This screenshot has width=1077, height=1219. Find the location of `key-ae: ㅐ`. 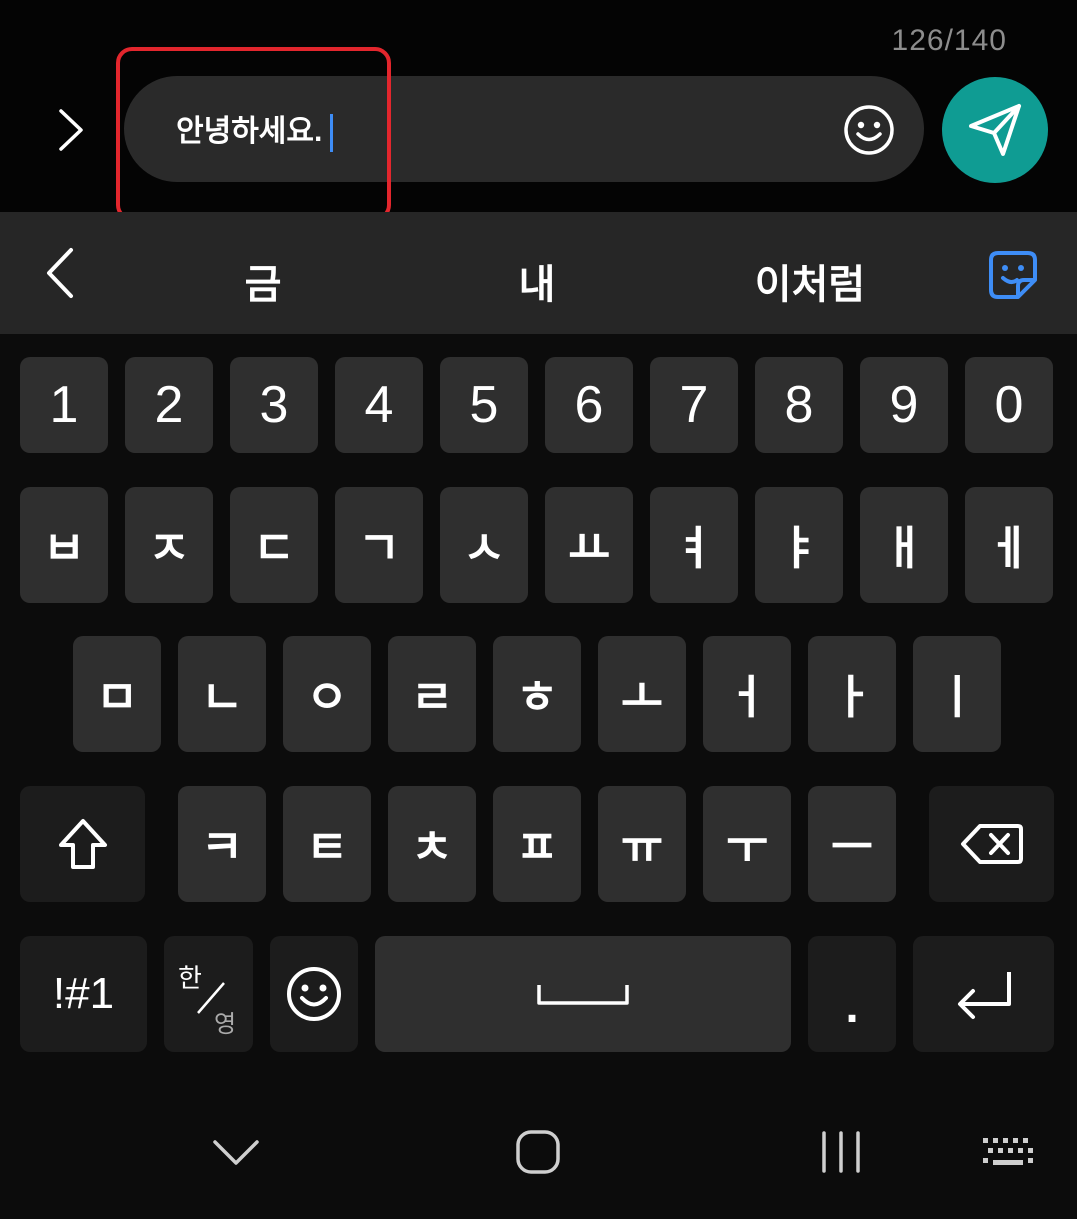

key-ae: ㅐ is located at coordinates (904, 545).